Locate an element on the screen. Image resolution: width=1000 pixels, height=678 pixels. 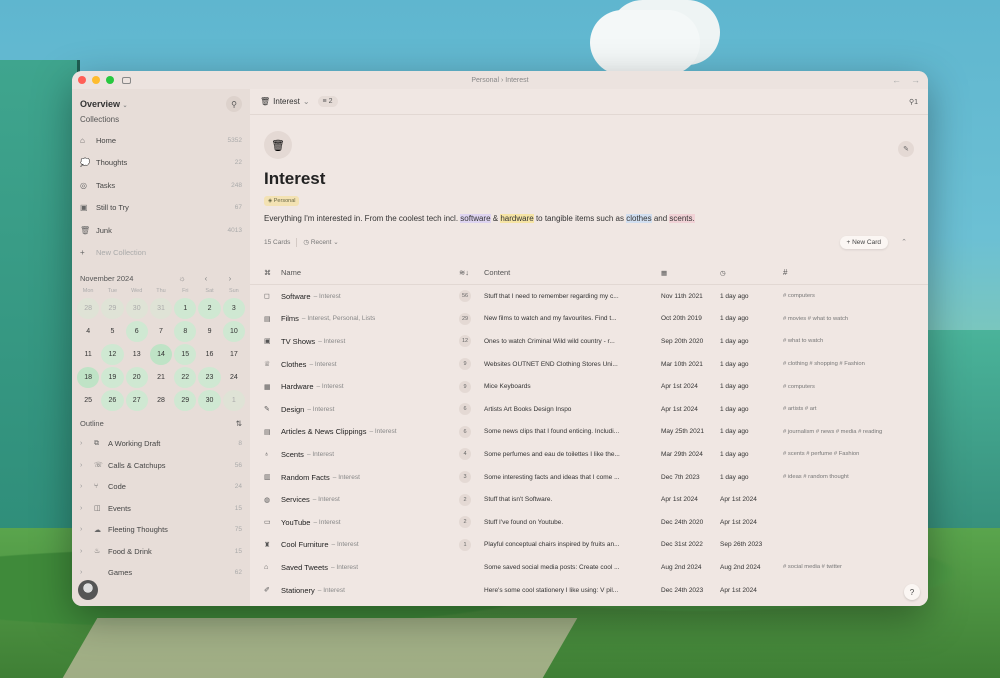
calendar-day: 14 is located at coordinates (161, 354).